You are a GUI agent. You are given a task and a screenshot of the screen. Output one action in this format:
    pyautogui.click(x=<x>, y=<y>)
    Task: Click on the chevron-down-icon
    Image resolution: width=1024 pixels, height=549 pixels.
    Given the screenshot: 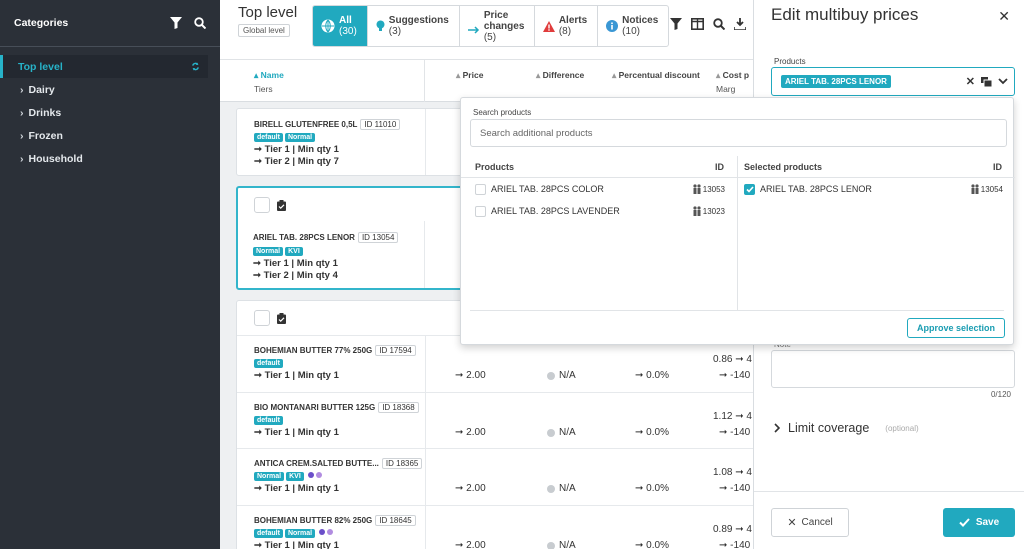 What is the action you would take?
    pyautogui.click(x=1003, y=81)
    